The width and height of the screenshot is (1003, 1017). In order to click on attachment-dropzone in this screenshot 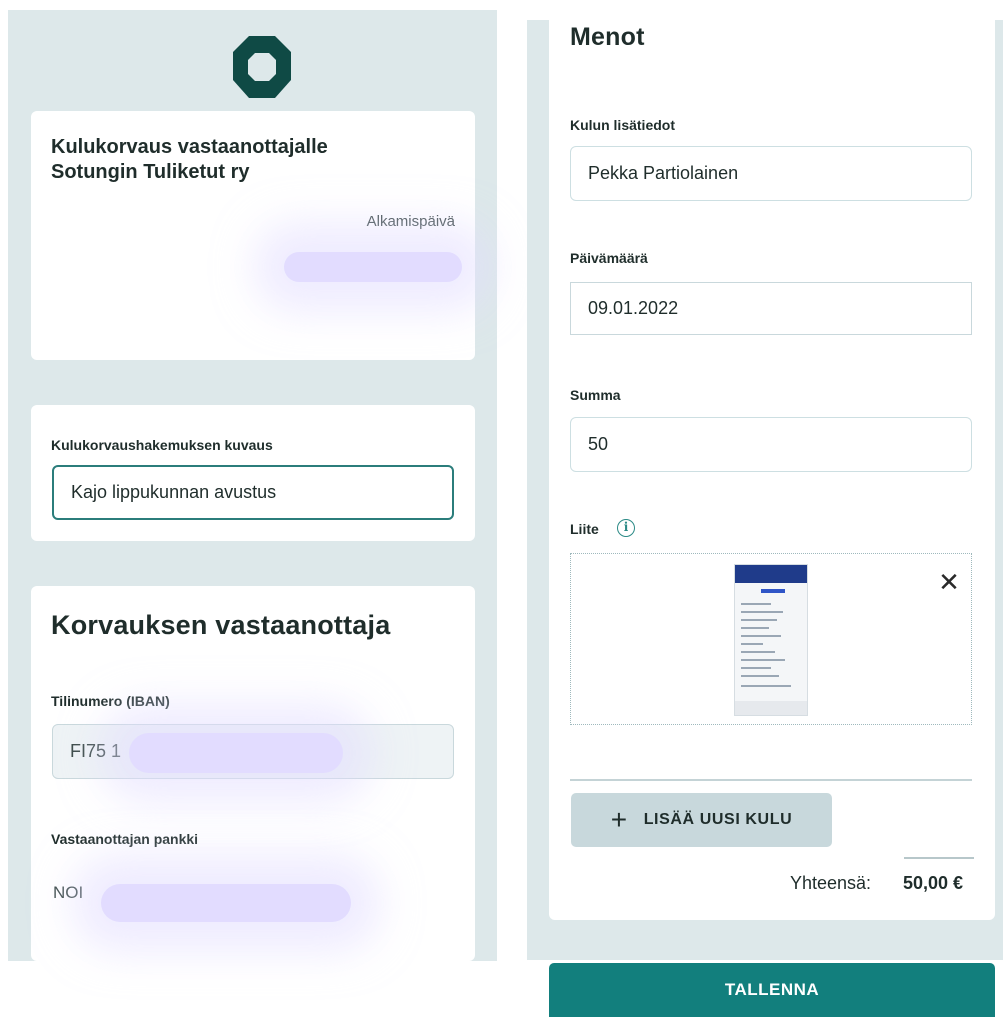, I will do `click(771, 639)`.